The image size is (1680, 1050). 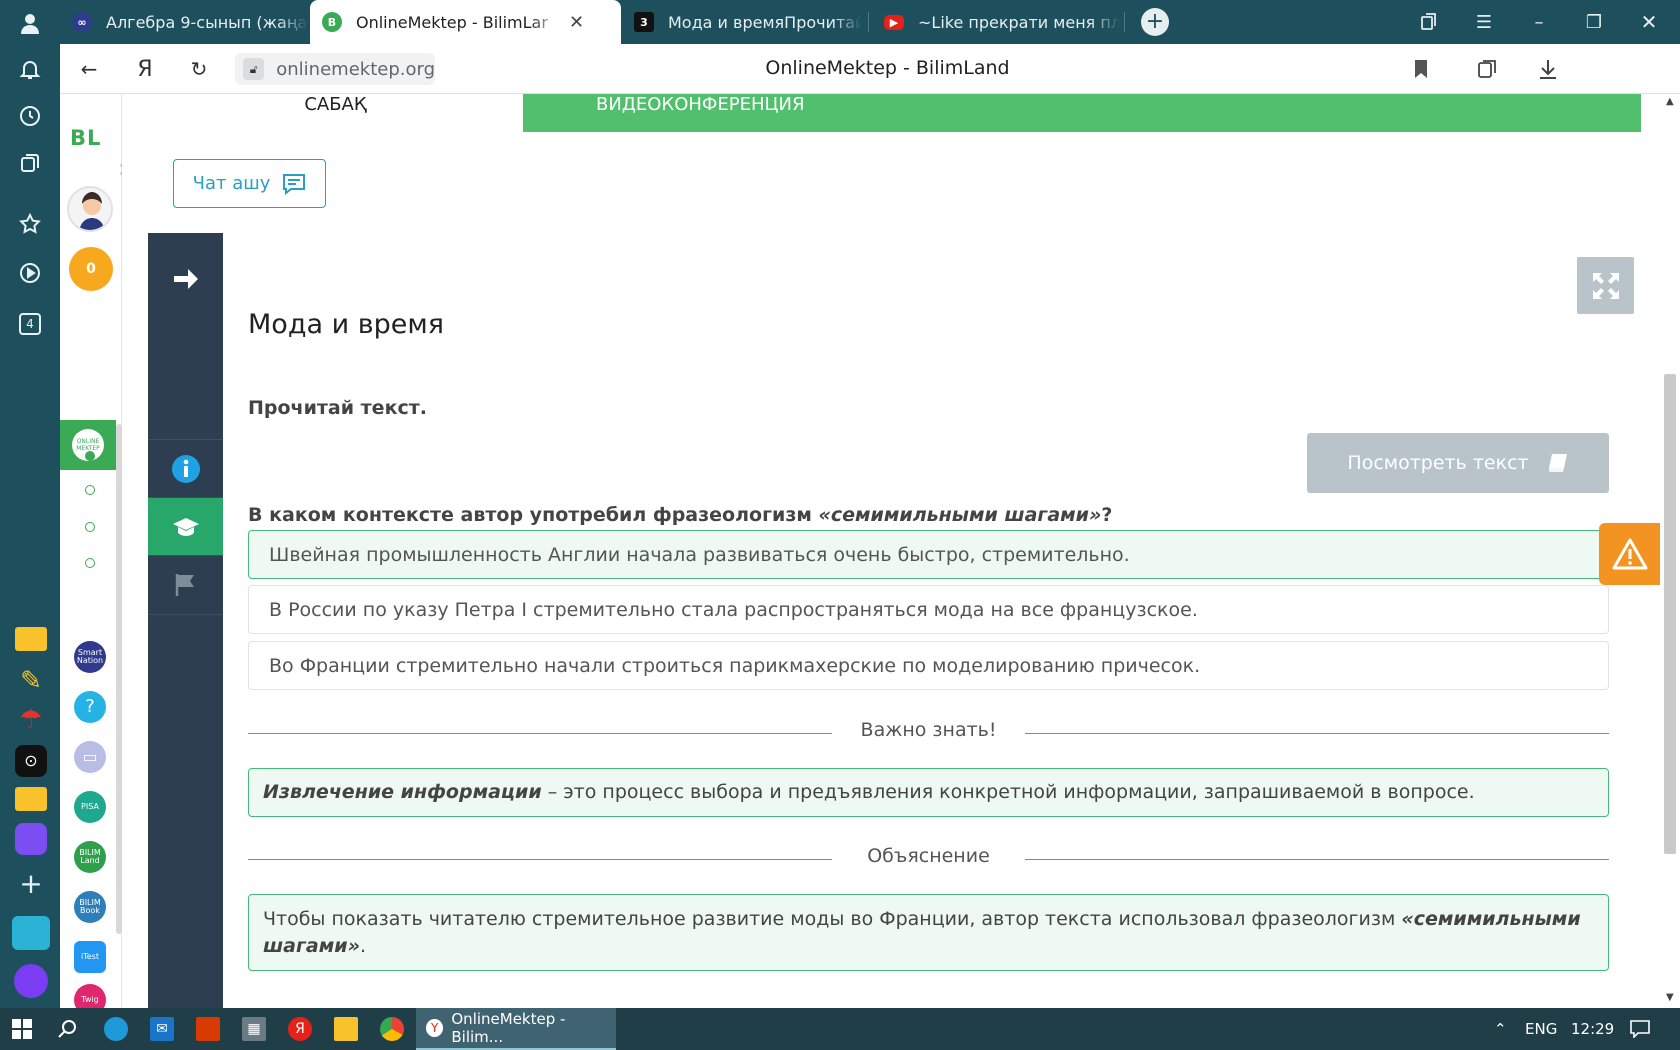 What do you see at coordinates (185, 468) in the screenshot?
I see `info-icon` at bounding box center [185, 468].